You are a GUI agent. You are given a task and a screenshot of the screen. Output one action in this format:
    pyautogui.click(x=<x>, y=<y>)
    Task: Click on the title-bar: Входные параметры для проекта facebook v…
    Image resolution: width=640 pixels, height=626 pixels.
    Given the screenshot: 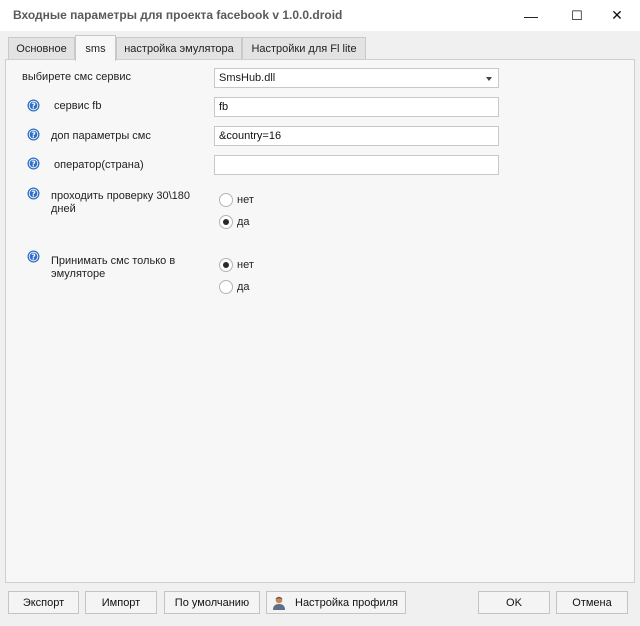 What is the action you would take?
    pyautogui.click(x=320, y=15)
    